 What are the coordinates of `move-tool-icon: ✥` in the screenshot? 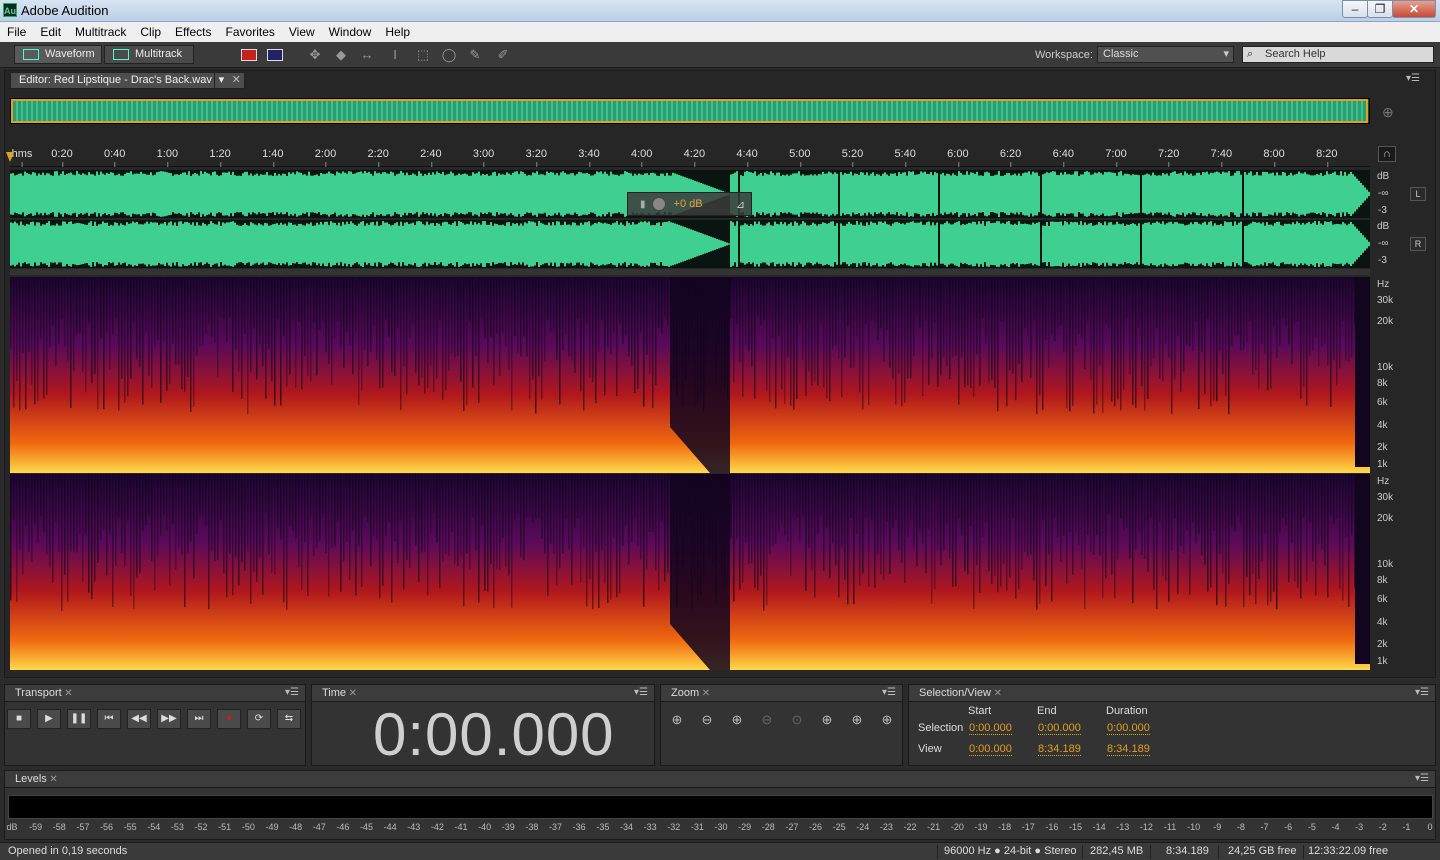 It's located at (315, 54).